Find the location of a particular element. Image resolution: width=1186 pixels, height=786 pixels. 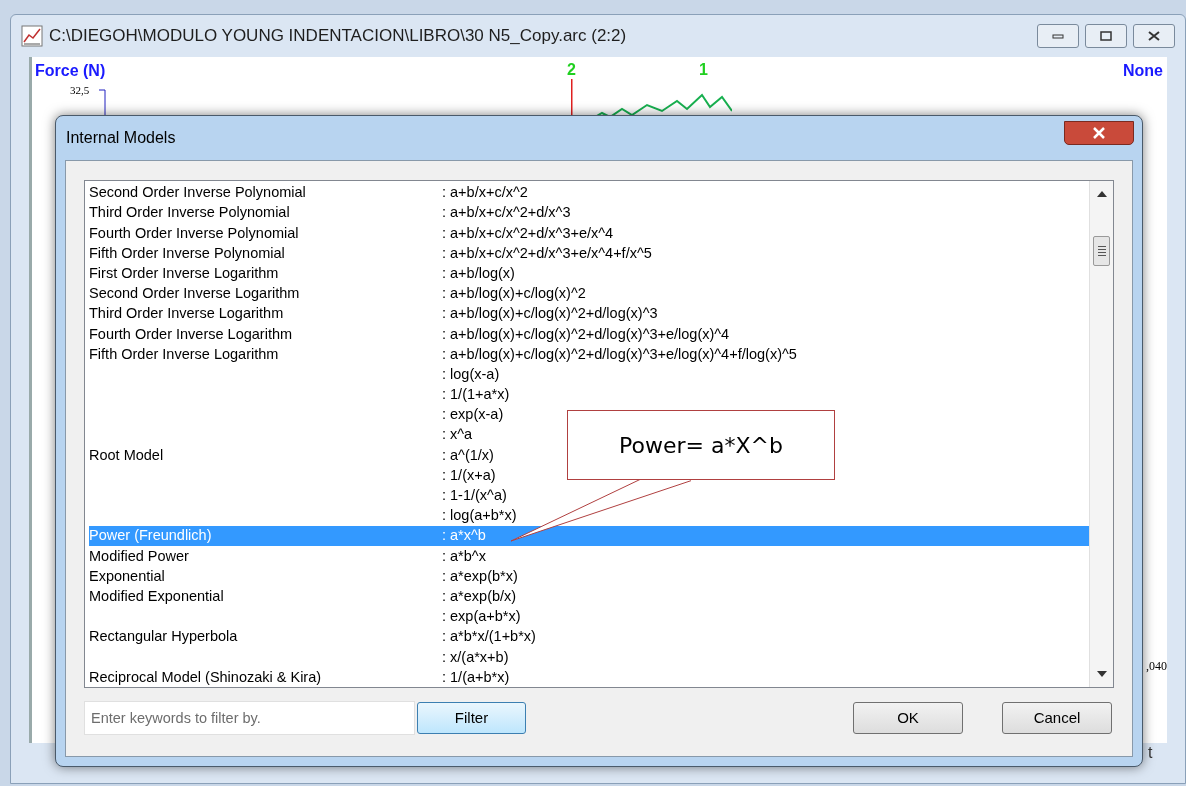

tick-label: 32,5 is located at coordinates (80, 90).